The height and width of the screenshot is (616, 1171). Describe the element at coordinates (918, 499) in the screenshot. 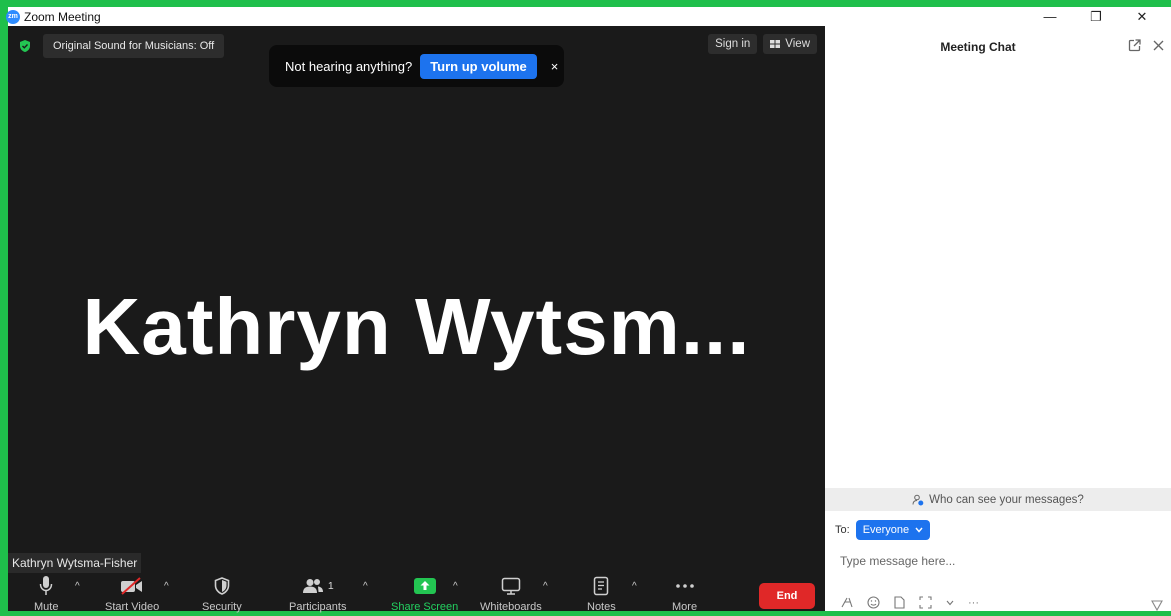

I see `person-info-icon` at that location.